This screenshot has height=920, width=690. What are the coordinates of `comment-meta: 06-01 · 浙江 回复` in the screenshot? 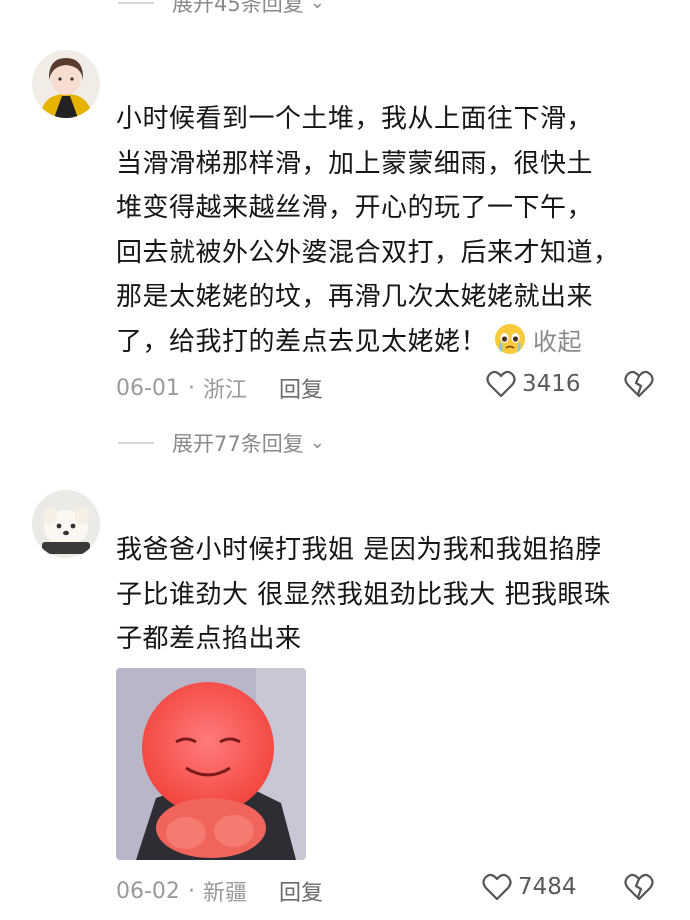 It's located at (219, 388).